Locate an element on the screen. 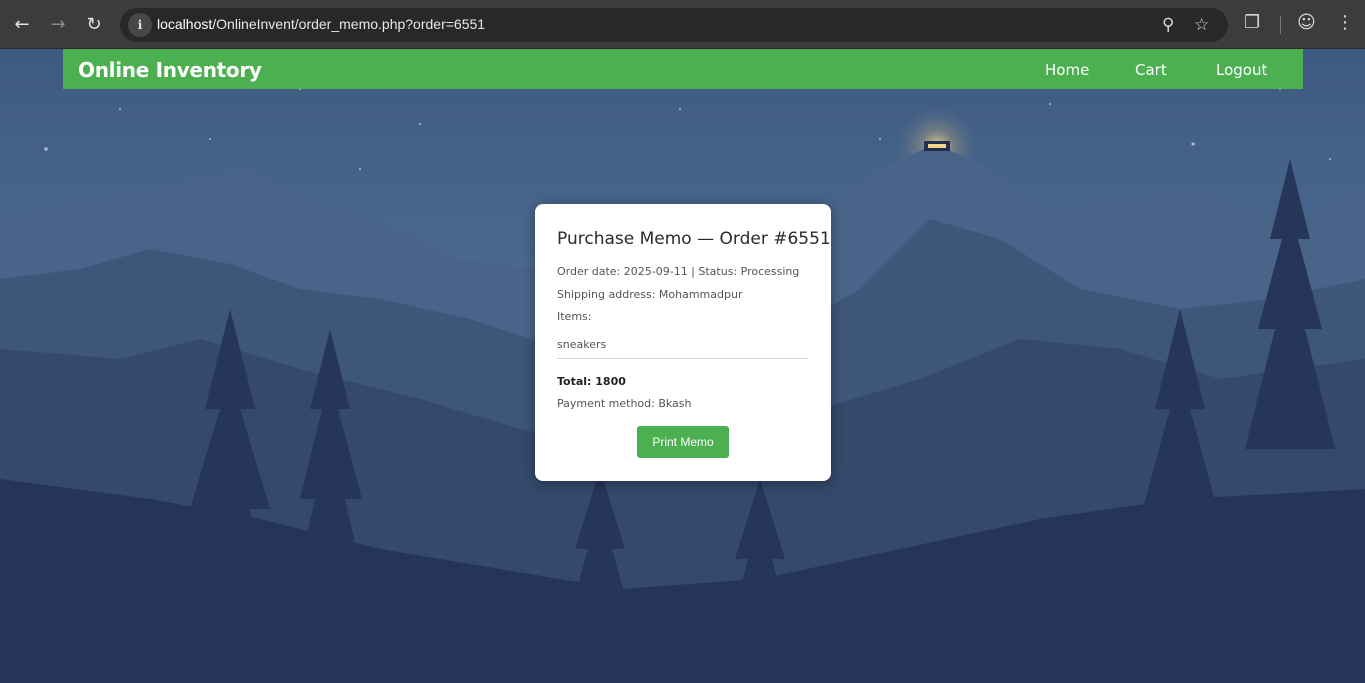 This screenshot has width=1365, height=683. bookmark-star-icon: ☆ is located at coordinates (1201, 25).